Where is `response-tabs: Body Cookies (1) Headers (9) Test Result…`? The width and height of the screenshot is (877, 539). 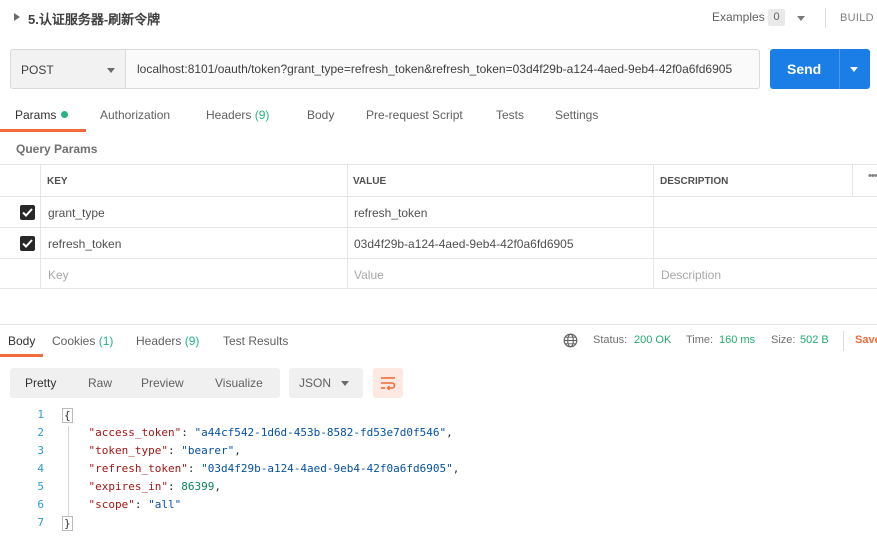 response-tabs: Body Cookies (1) Headers (9) Test Result… is located at coordinates (438, 341).